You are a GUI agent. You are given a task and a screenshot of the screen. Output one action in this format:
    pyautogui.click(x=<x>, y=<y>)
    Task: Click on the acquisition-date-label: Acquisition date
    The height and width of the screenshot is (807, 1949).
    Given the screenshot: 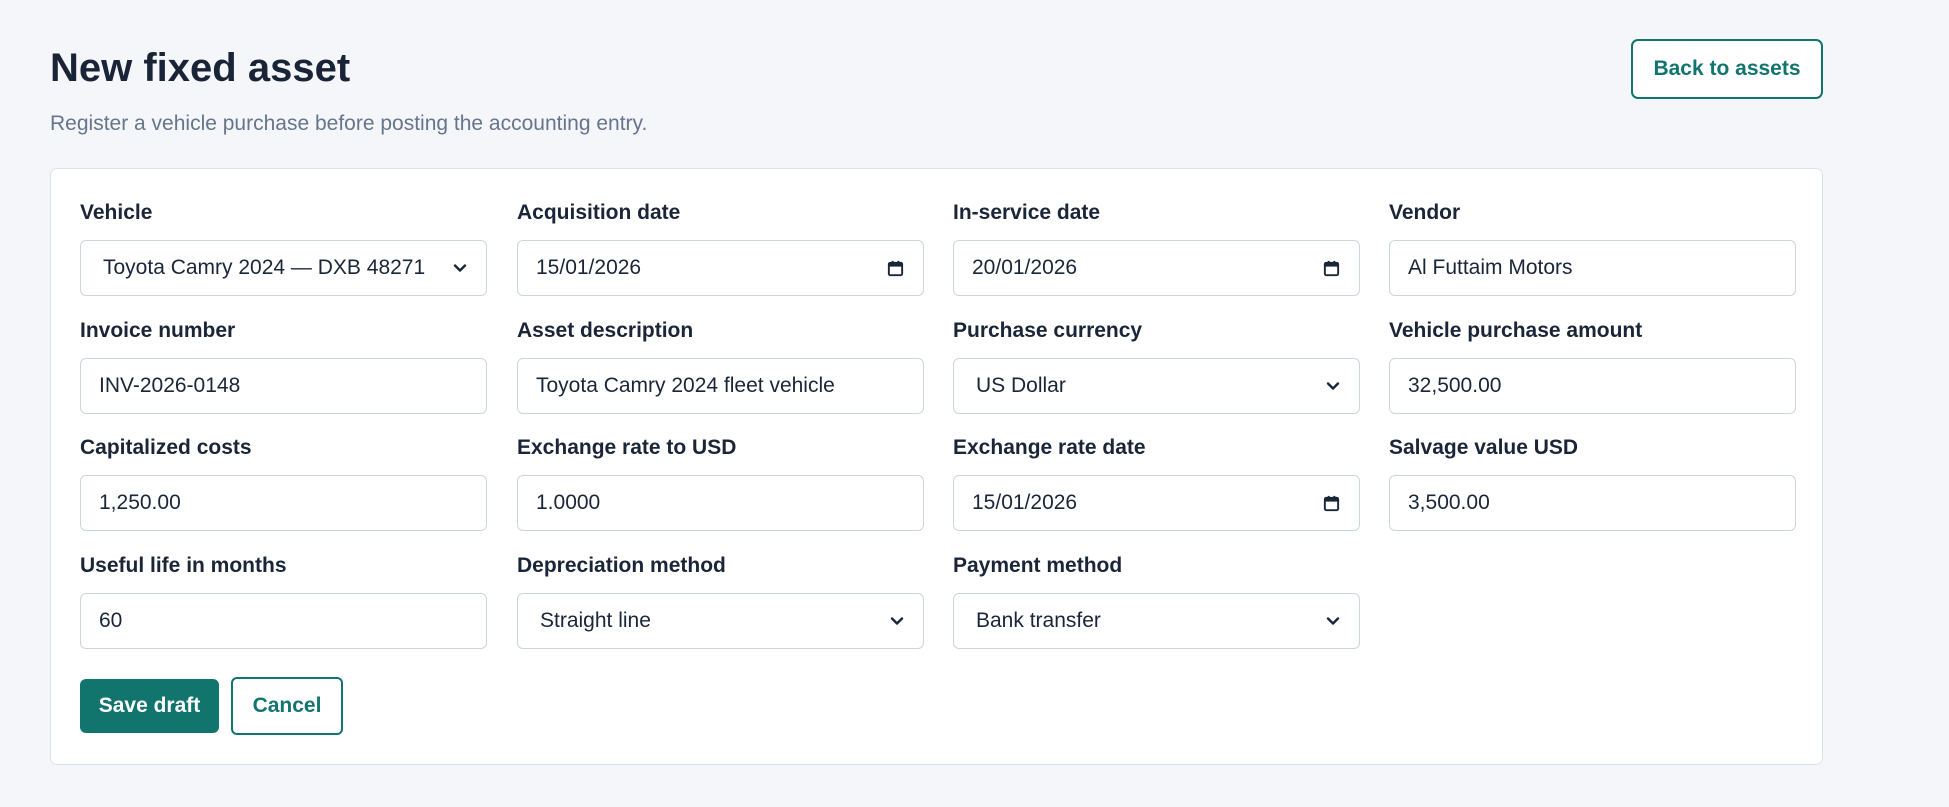 What is the action you would take?
    pyautogui.click(x=599, y=212)
    